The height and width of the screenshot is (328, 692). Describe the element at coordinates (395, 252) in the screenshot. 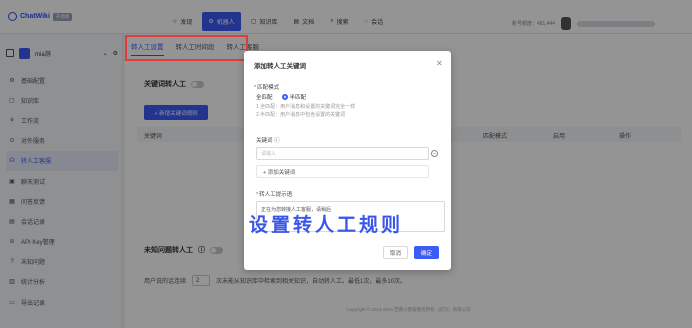

I see `cancel-button: 取消` at that location.